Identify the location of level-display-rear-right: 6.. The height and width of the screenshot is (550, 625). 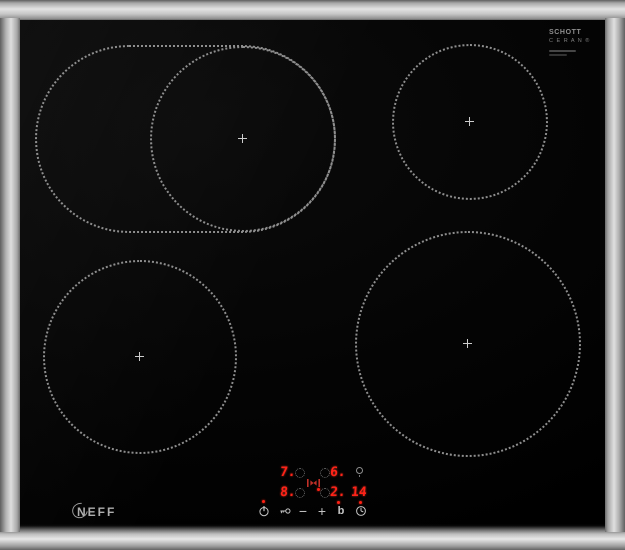
(338, 472).